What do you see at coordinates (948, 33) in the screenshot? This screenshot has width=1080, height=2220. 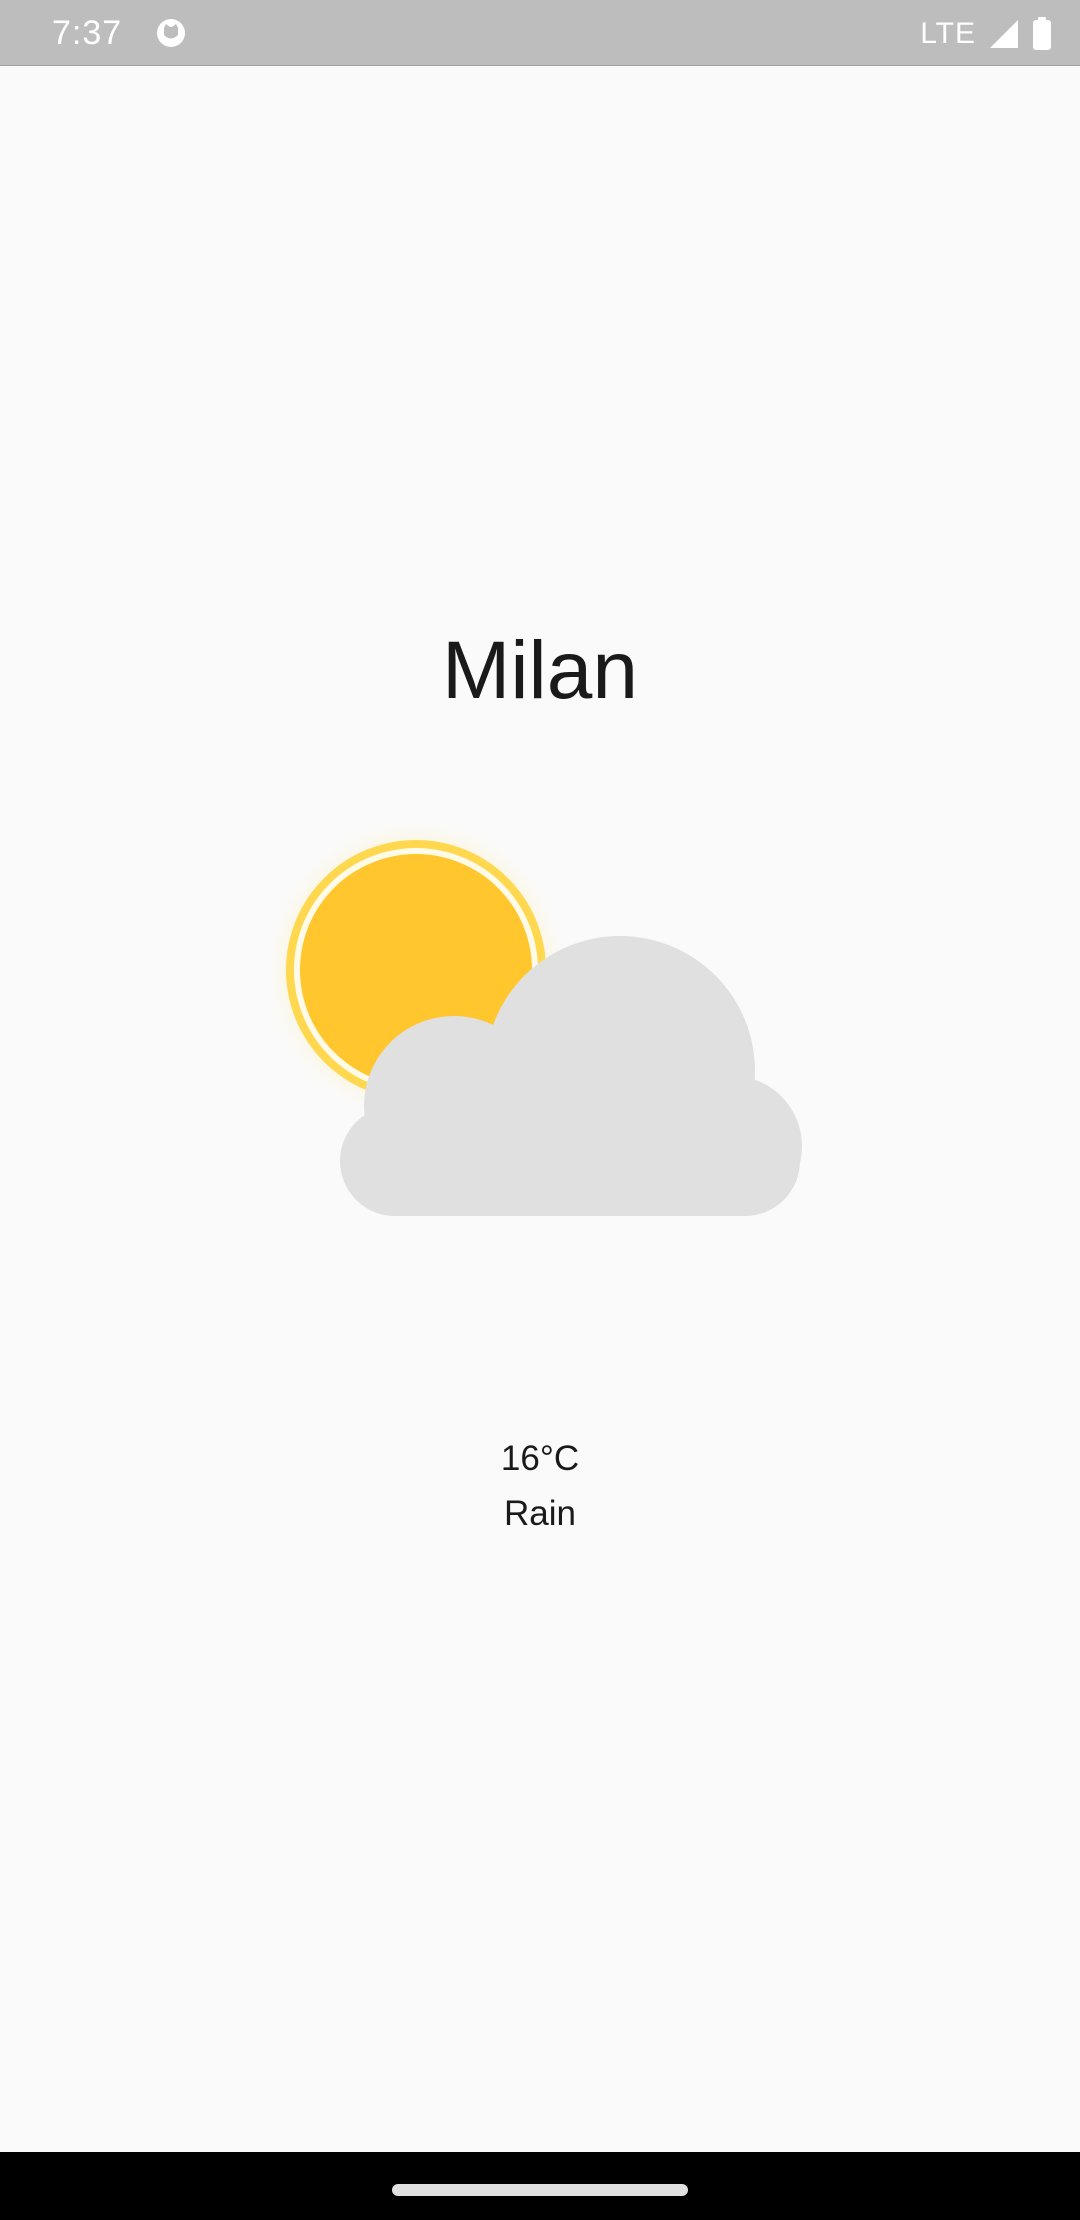 I see `network-type-label: LTE` at bounding box center [948, 33].